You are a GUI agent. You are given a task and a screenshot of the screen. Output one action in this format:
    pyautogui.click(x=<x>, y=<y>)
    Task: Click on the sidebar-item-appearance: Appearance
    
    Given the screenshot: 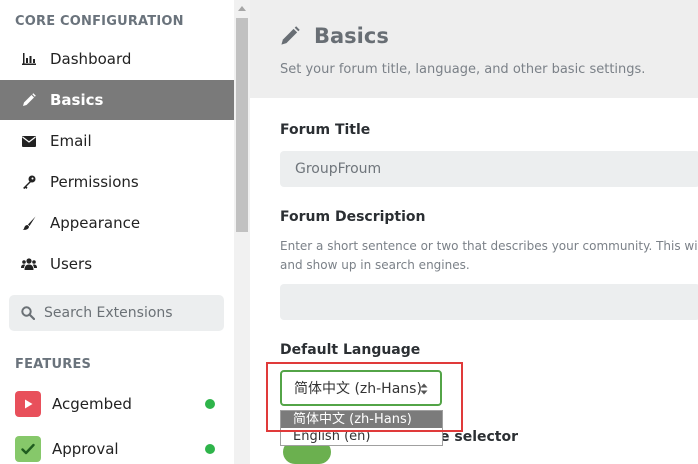 What is the action you would take?
    pyautogui.click(x=117, y=223)
    